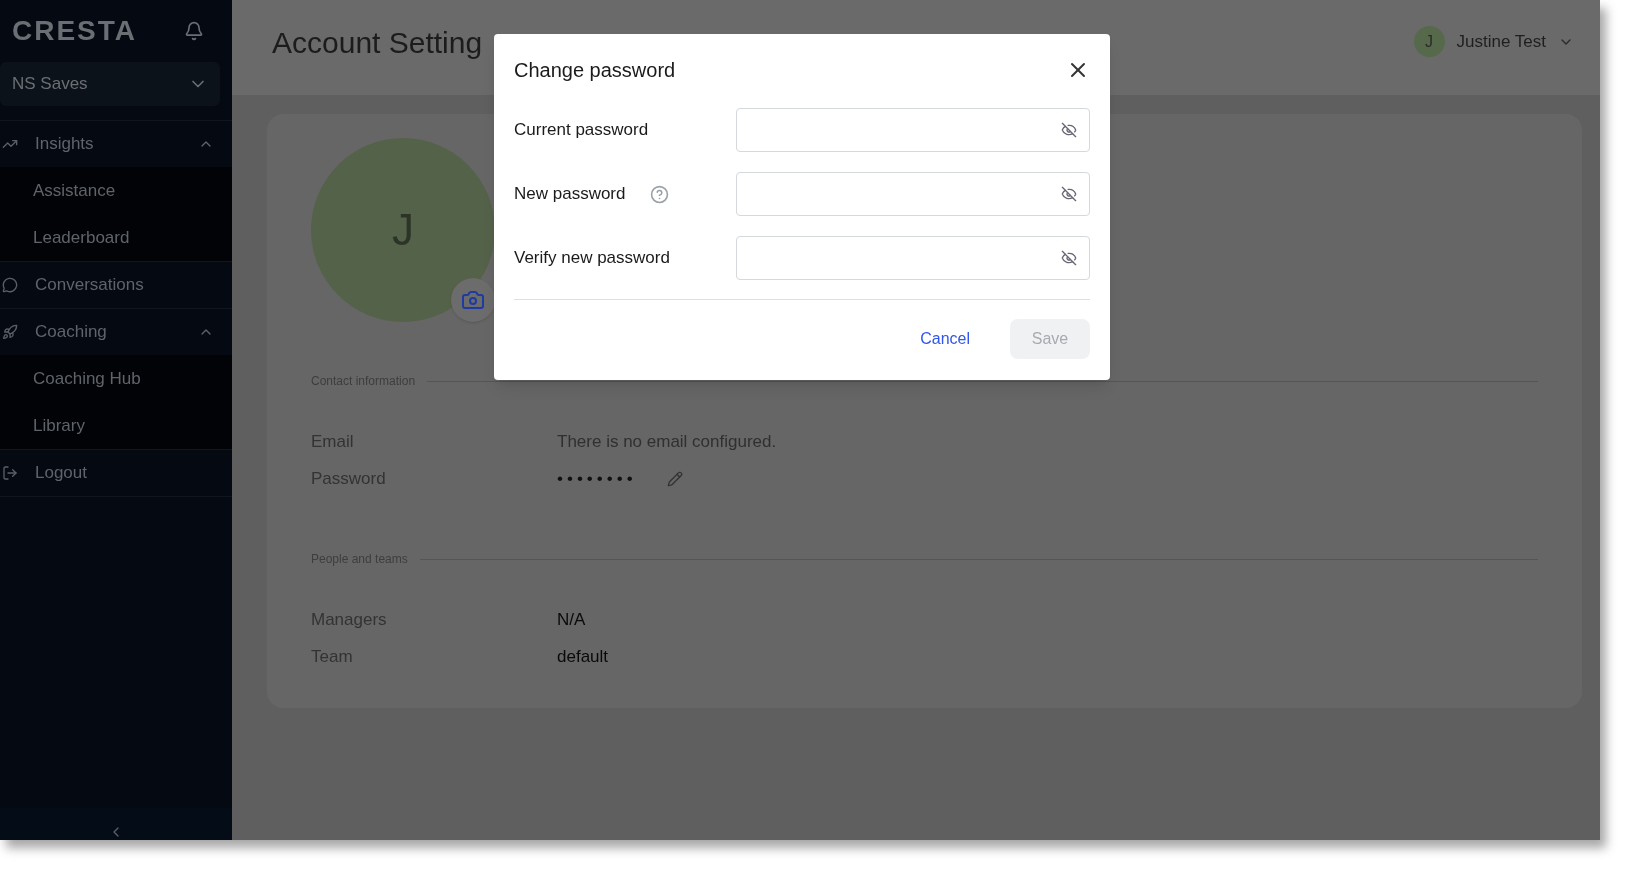 This screenshot has height=874, width=1634. I want to click on logout-icon, so click(10, 473).